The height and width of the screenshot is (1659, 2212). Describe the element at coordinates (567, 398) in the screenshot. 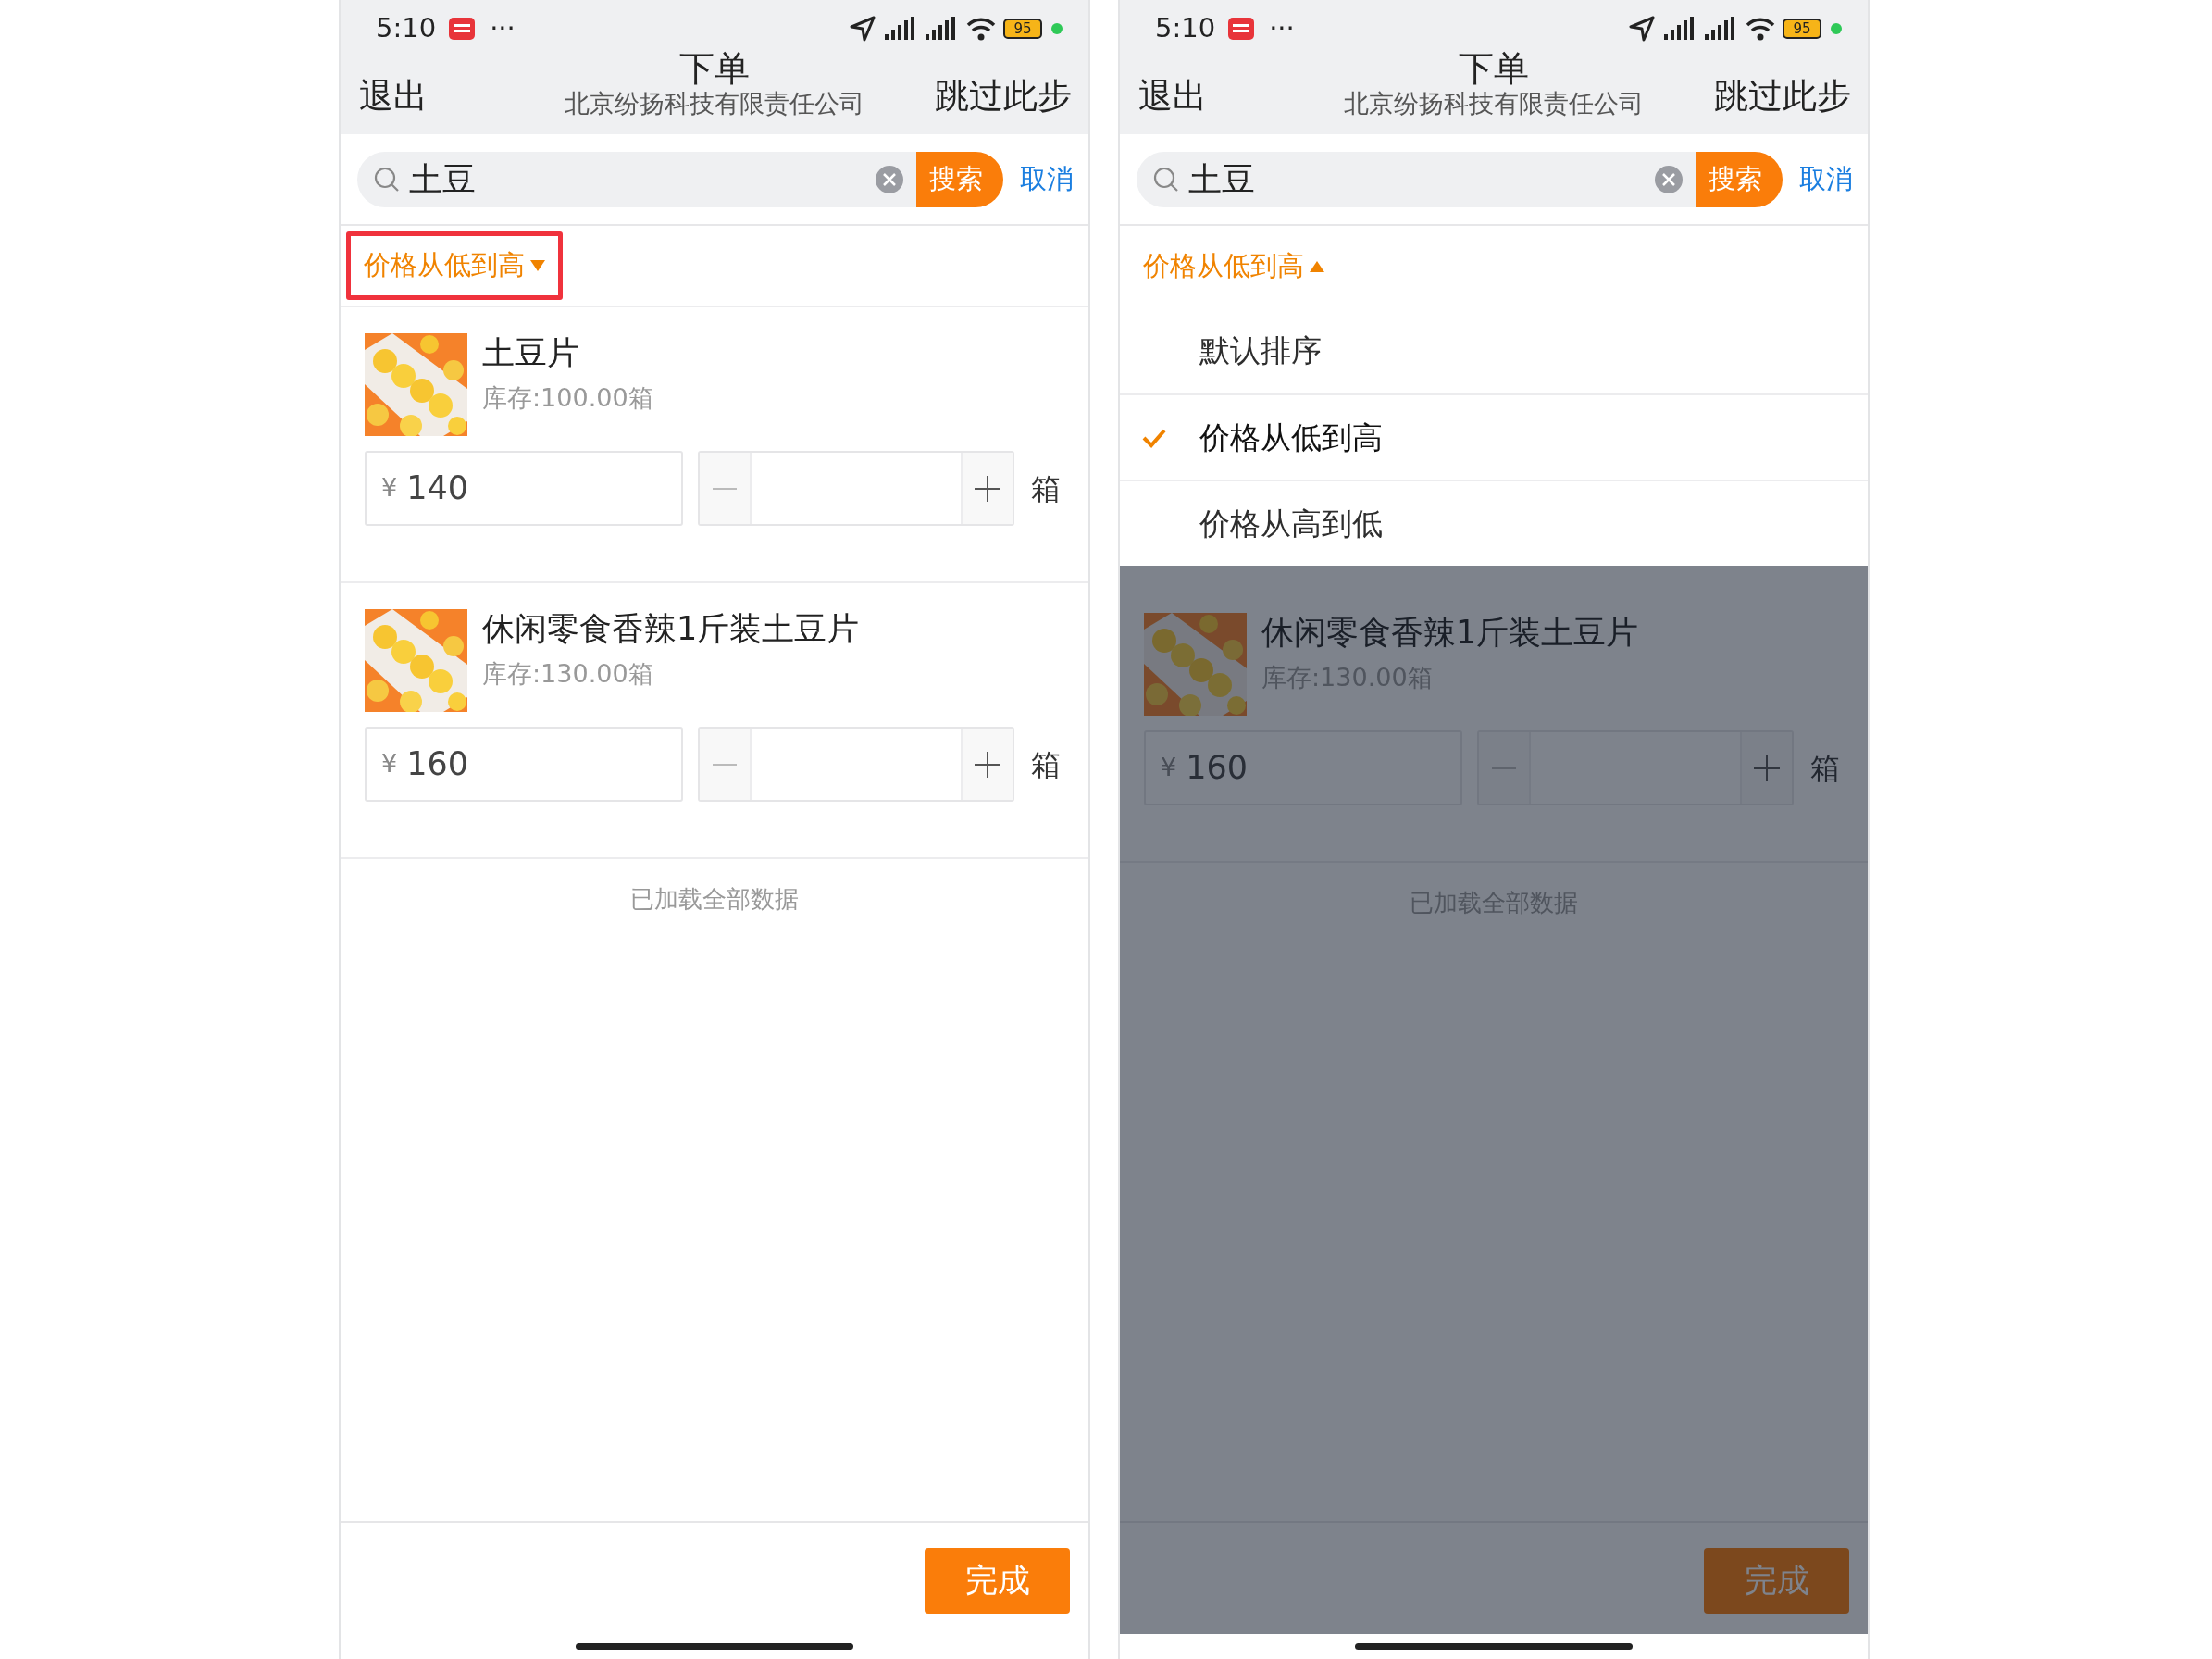

I see `stock-text: 库存:100.00箱` at that location.